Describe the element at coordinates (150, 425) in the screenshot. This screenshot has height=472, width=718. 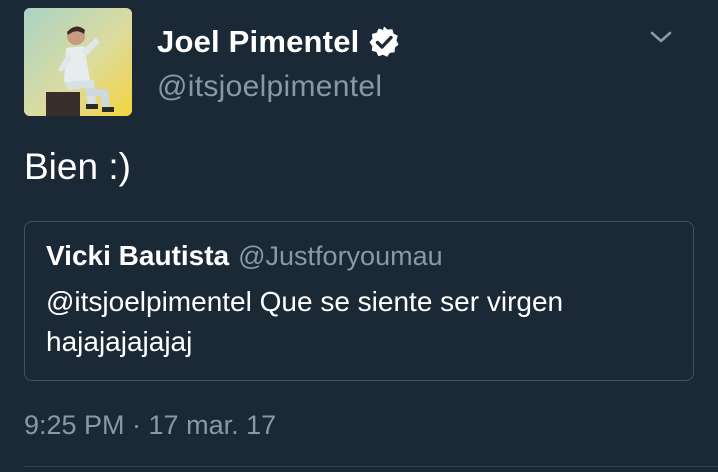
I see `tweet-timestamp: 9:25 PM · 17 mar. 17` at that location.